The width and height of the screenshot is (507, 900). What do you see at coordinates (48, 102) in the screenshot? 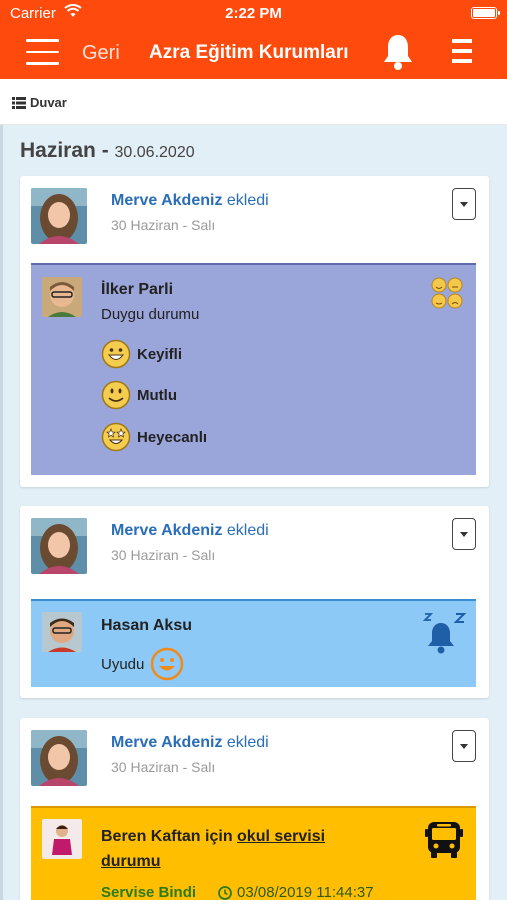
I see `wall-label: Duvar` at bounding box center [48, 102].